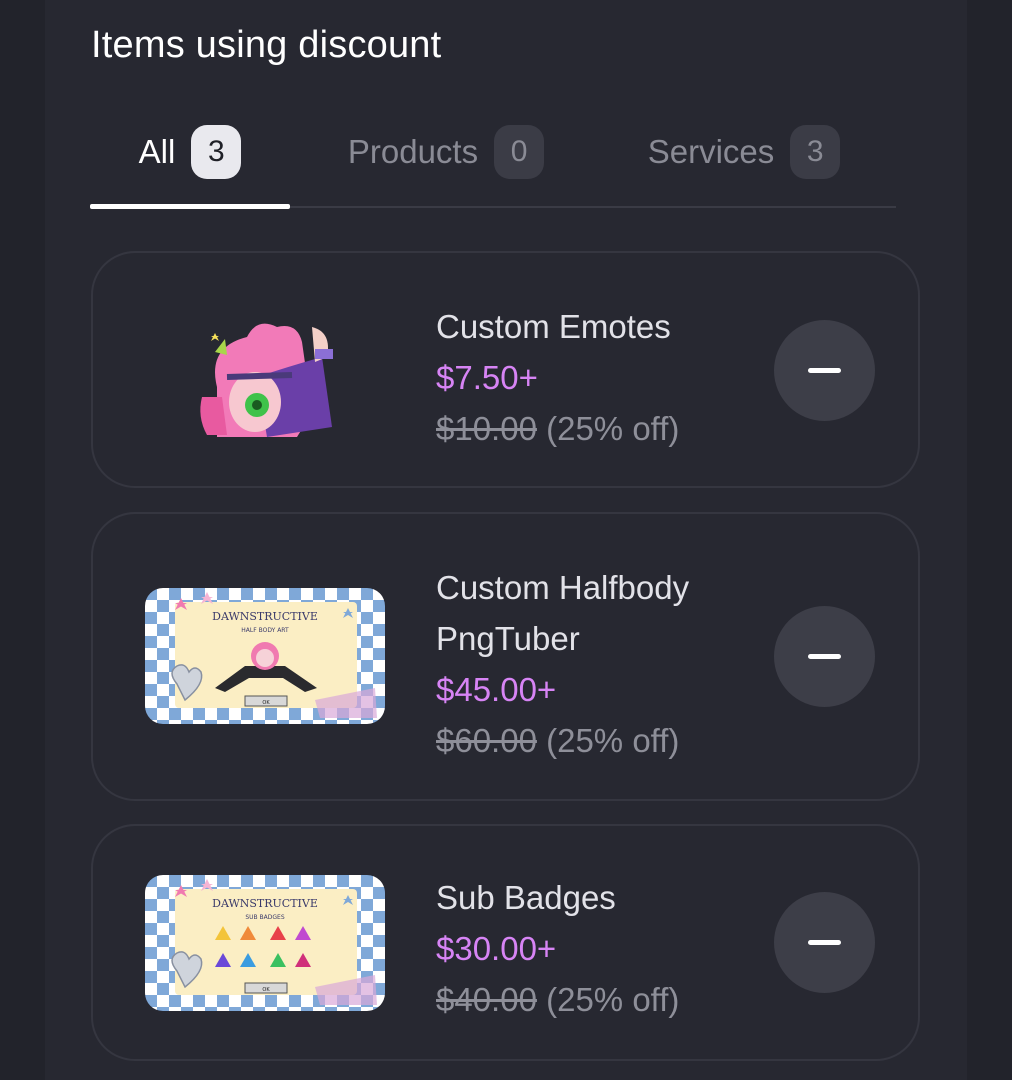 The image size is (1012, 1080). I want to click on tab-products-count-badge: 0, so click(519, 152).